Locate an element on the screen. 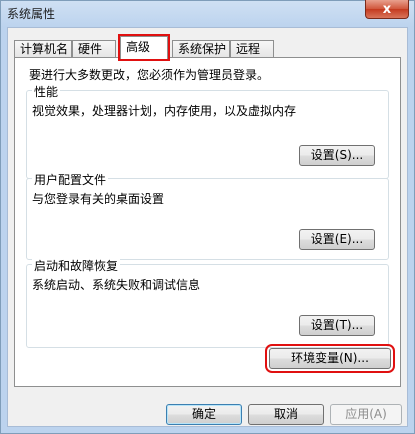 This screenshot has height=434, width=415. window-title: 系统属性 is located at coordinates (31, 14).